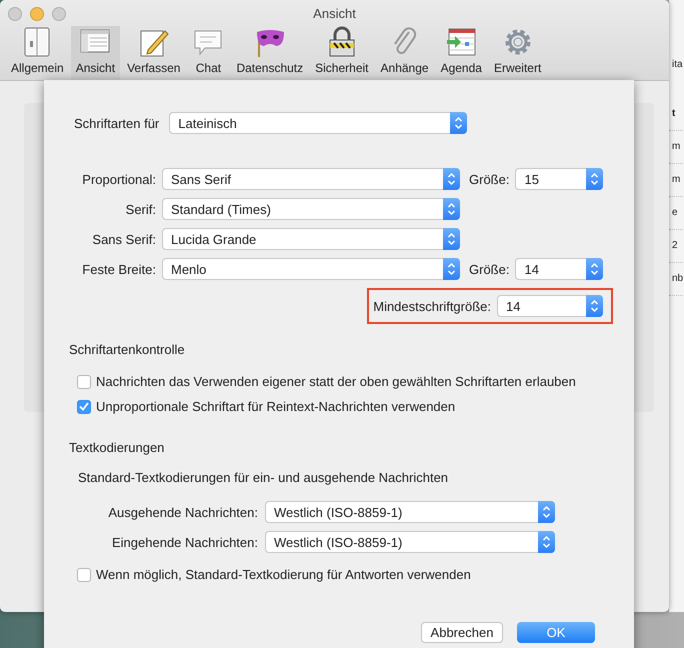 The width and height of the screenshot is (684, 648). I want to click on checkbox-label: Unproportionale Schriftart für Reintext-Nachrichten verwenden, so click(276, 406).